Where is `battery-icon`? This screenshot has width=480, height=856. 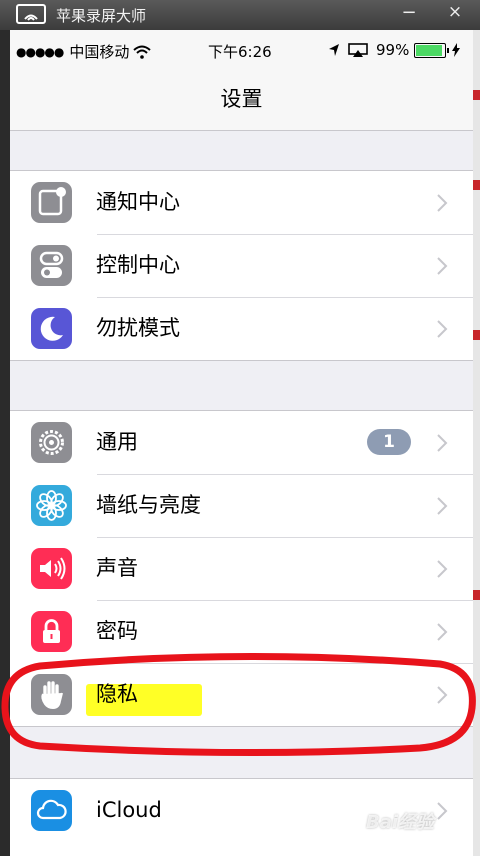 battery-icon is located at coordinates (432, 50).